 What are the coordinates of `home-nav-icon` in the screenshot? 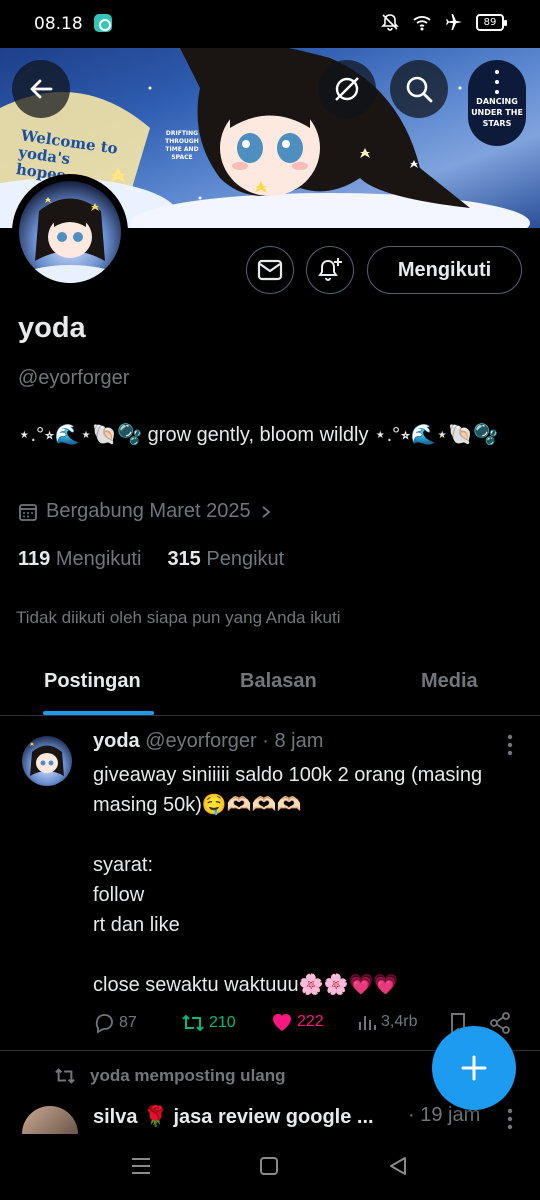 It's located at (269, 1166).